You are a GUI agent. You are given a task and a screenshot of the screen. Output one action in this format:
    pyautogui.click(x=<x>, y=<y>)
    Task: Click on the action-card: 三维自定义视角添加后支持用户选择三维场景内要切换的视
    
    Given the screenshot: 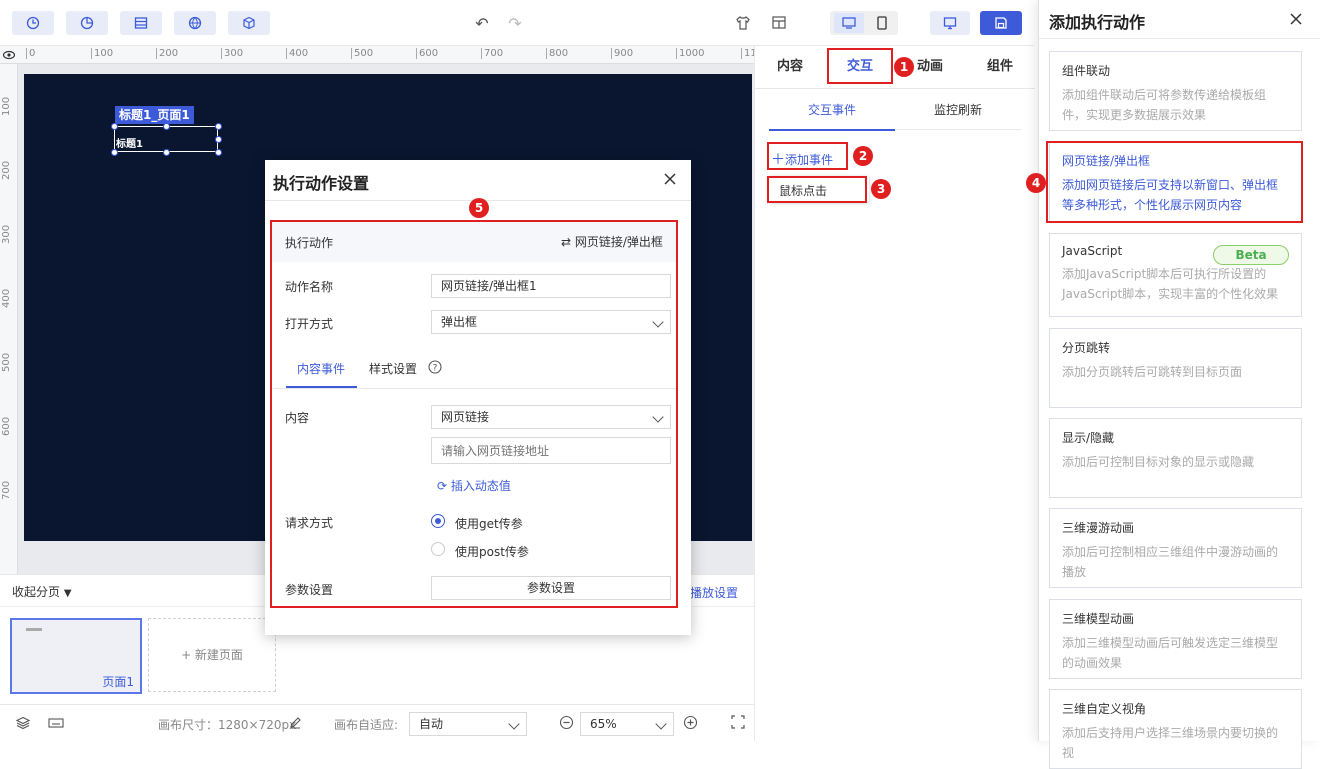 What is the action you would take?
    pyautogui.click(x=1175, y=729)
    